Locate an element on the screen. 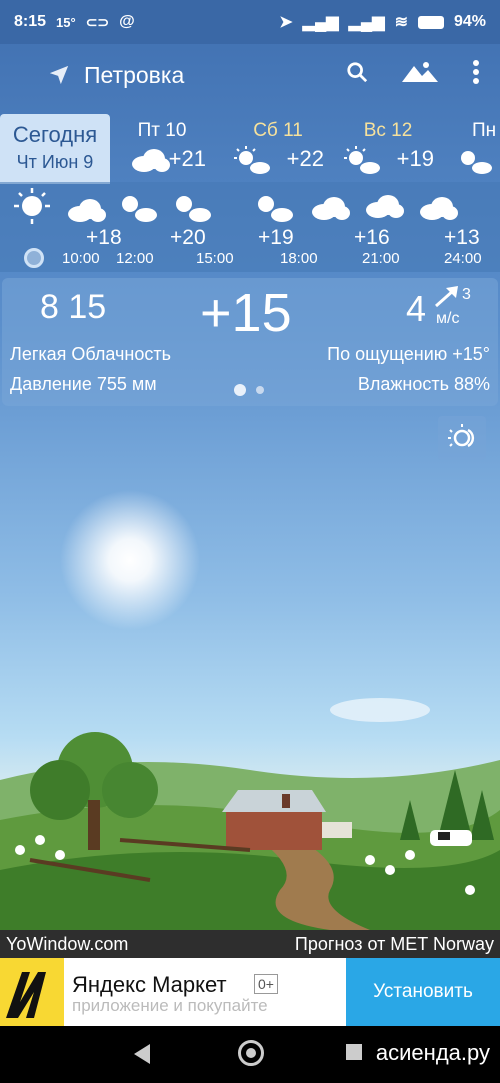 This screenshot has height=1083, width=500. feels-like: По ощущению +15° is located at coordinates (408, 354).